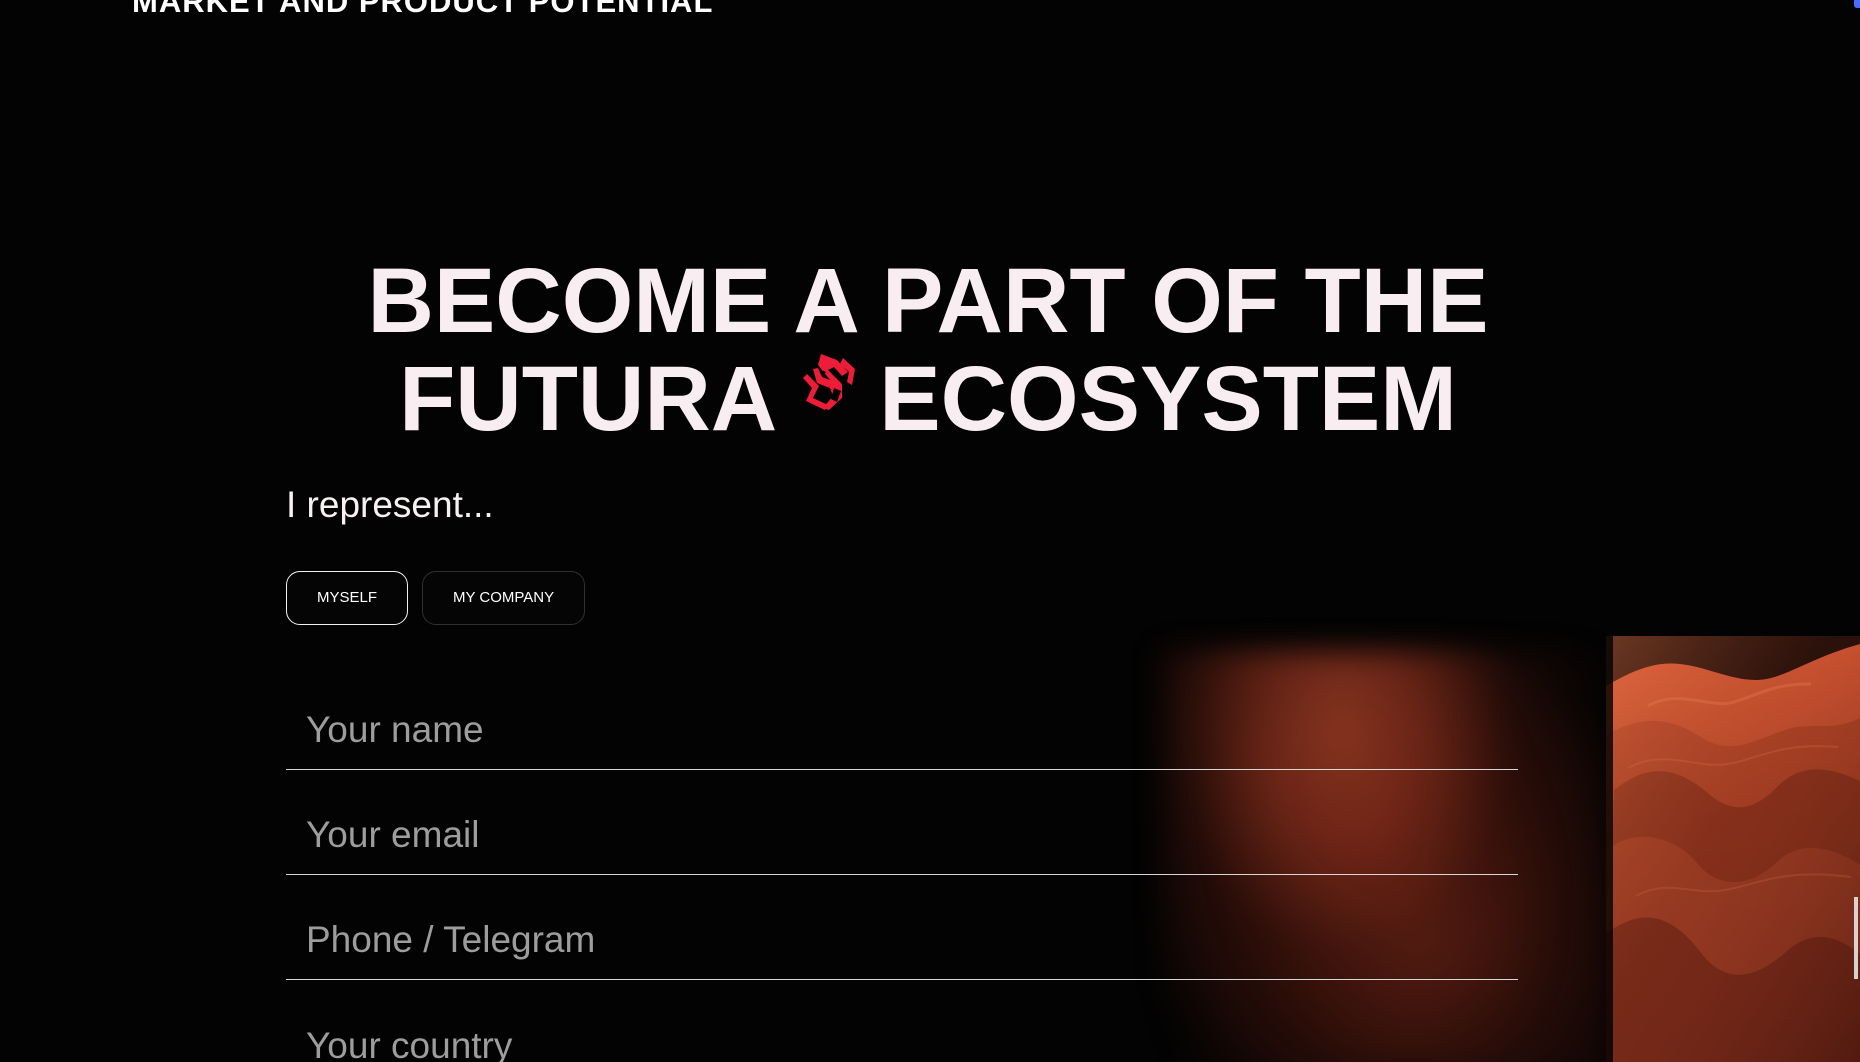  I want to click on myself-button: MYSELF, so click(347, 598).